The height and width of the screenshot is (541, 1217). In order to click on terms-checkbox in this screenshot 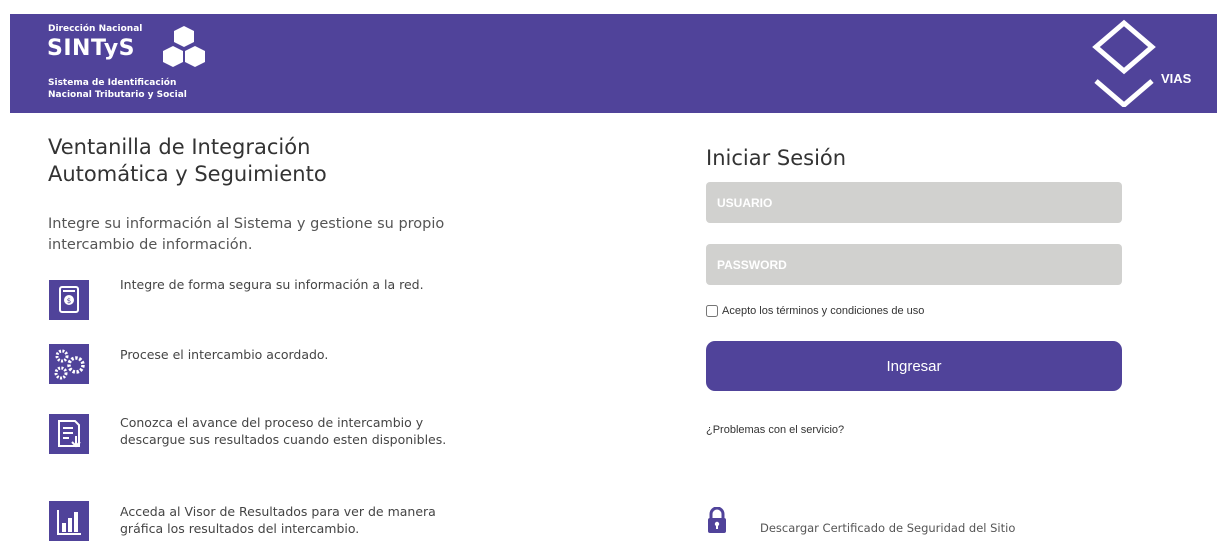, I will do `click(712, 311)`.